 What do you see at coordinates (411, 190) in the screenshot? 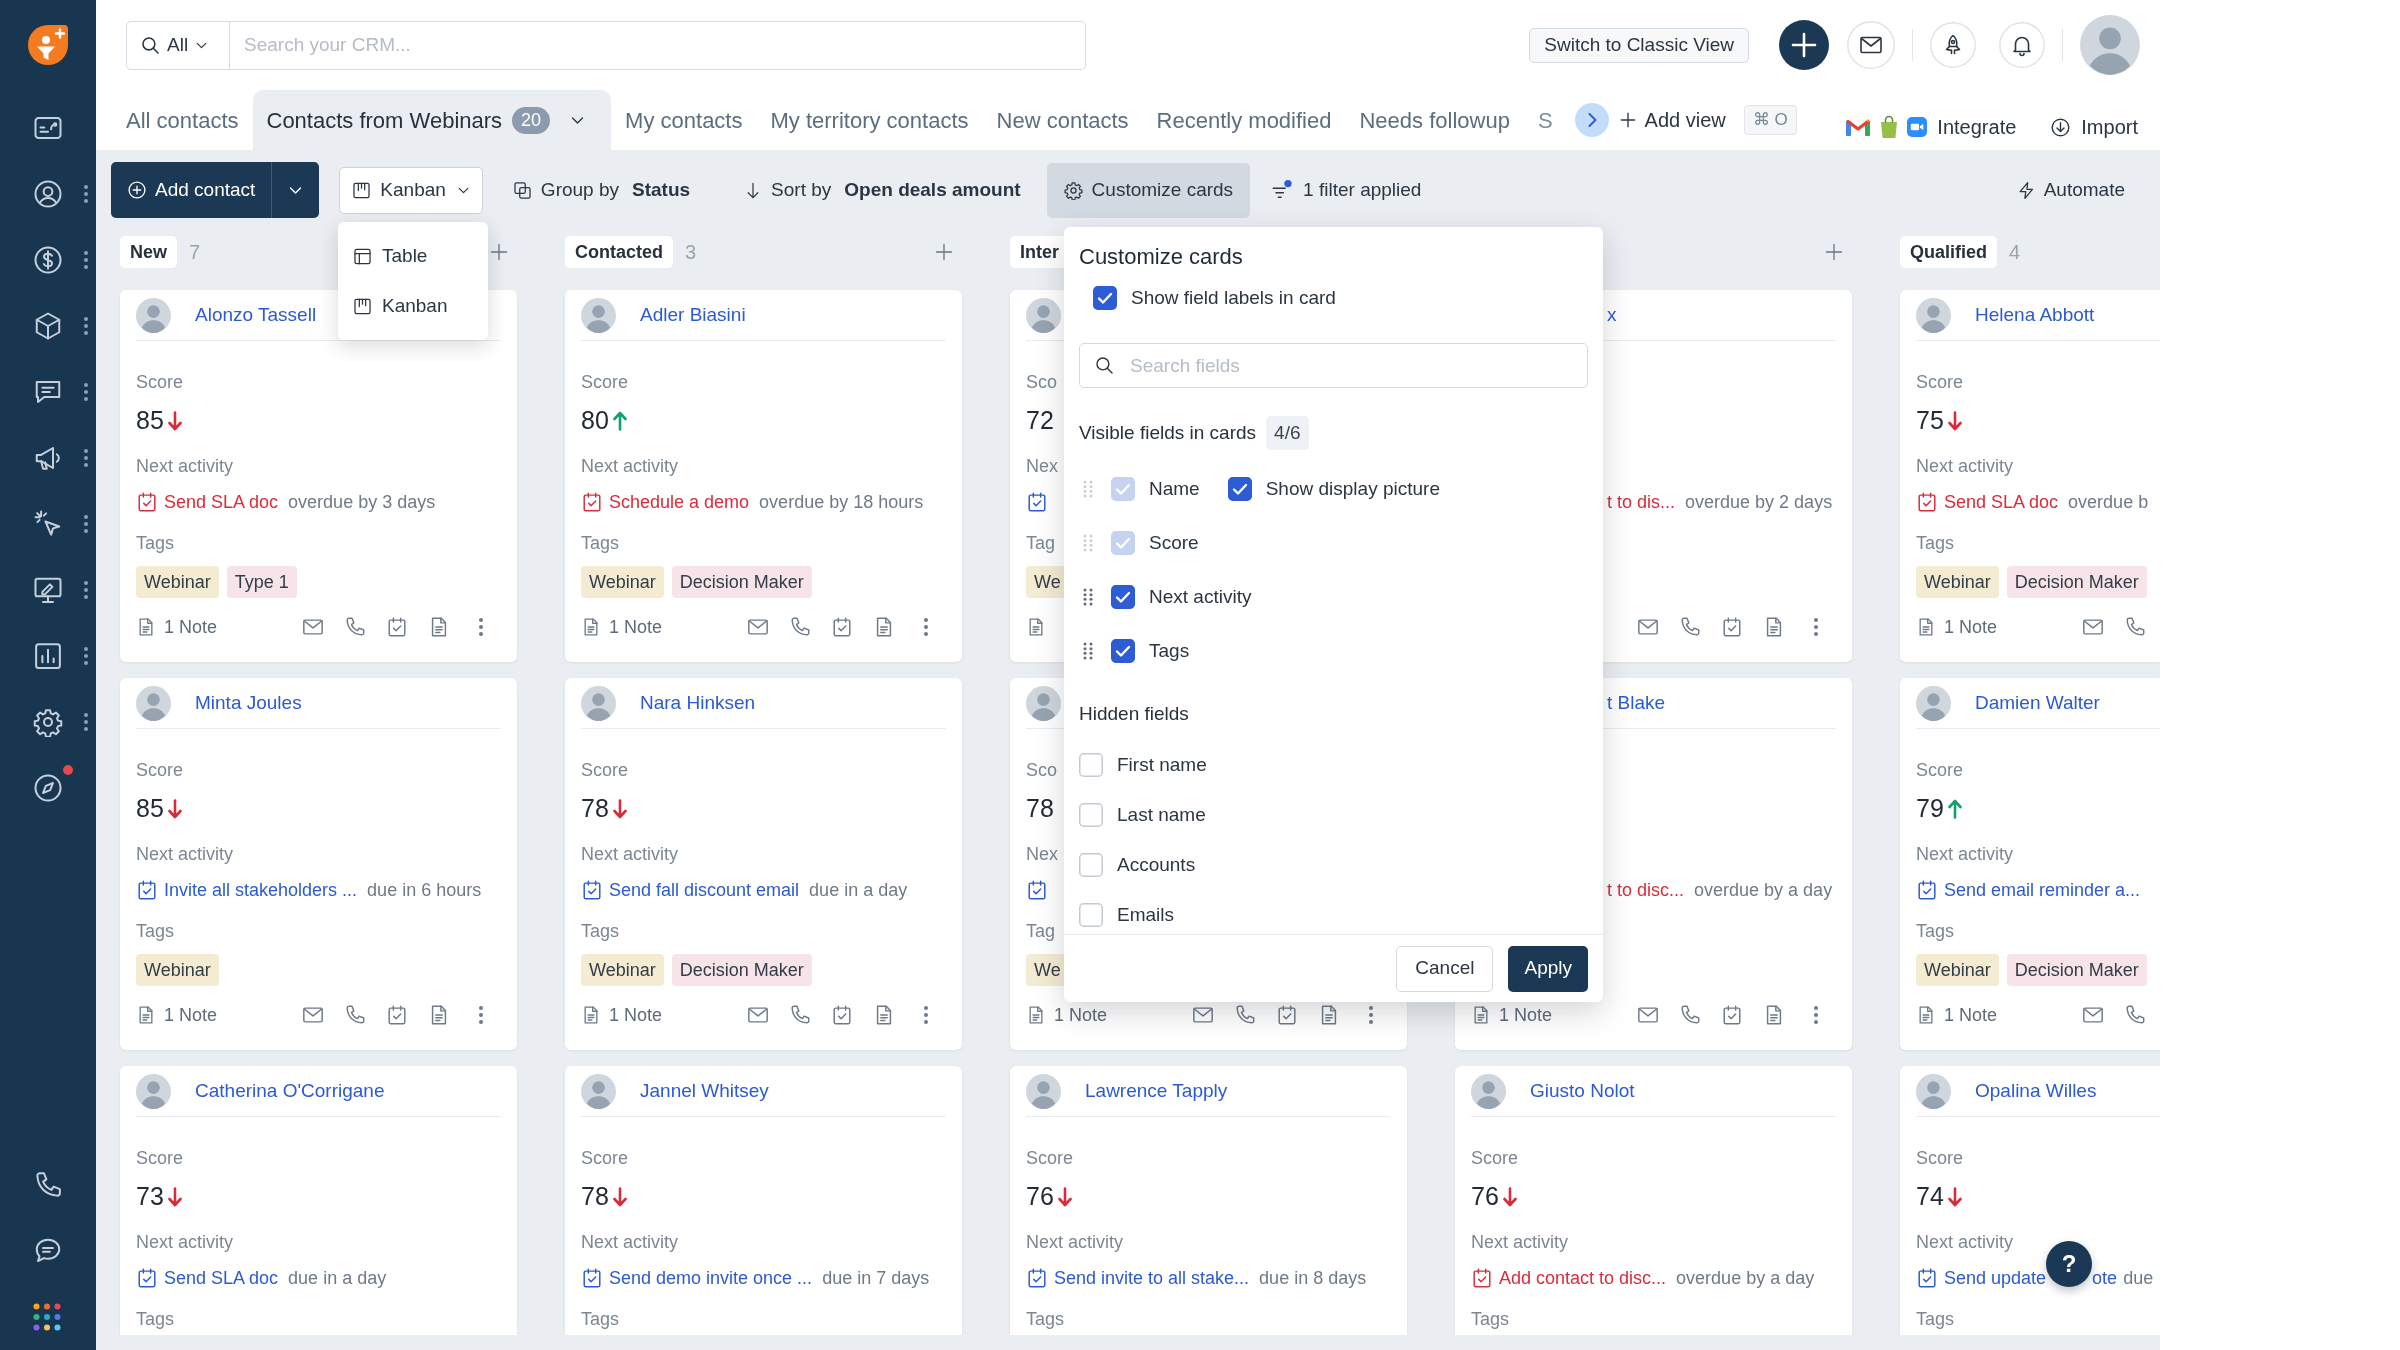
I see `view-dropdown: Kanban` at bounding box center [411, 190].